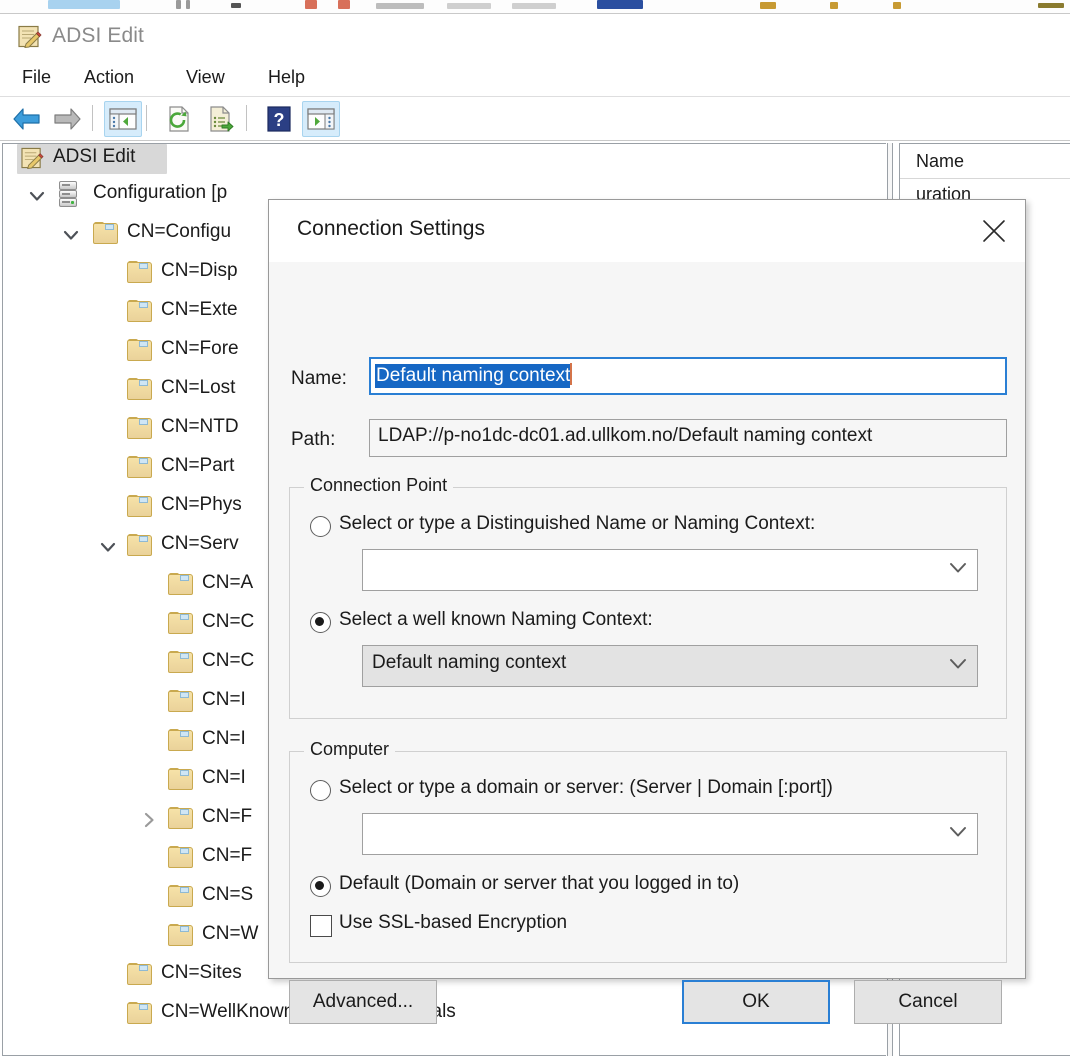  Describe the element at coordinates (228, 894) in the screenshot. I see `tree-item-label: CN=S` at that location.